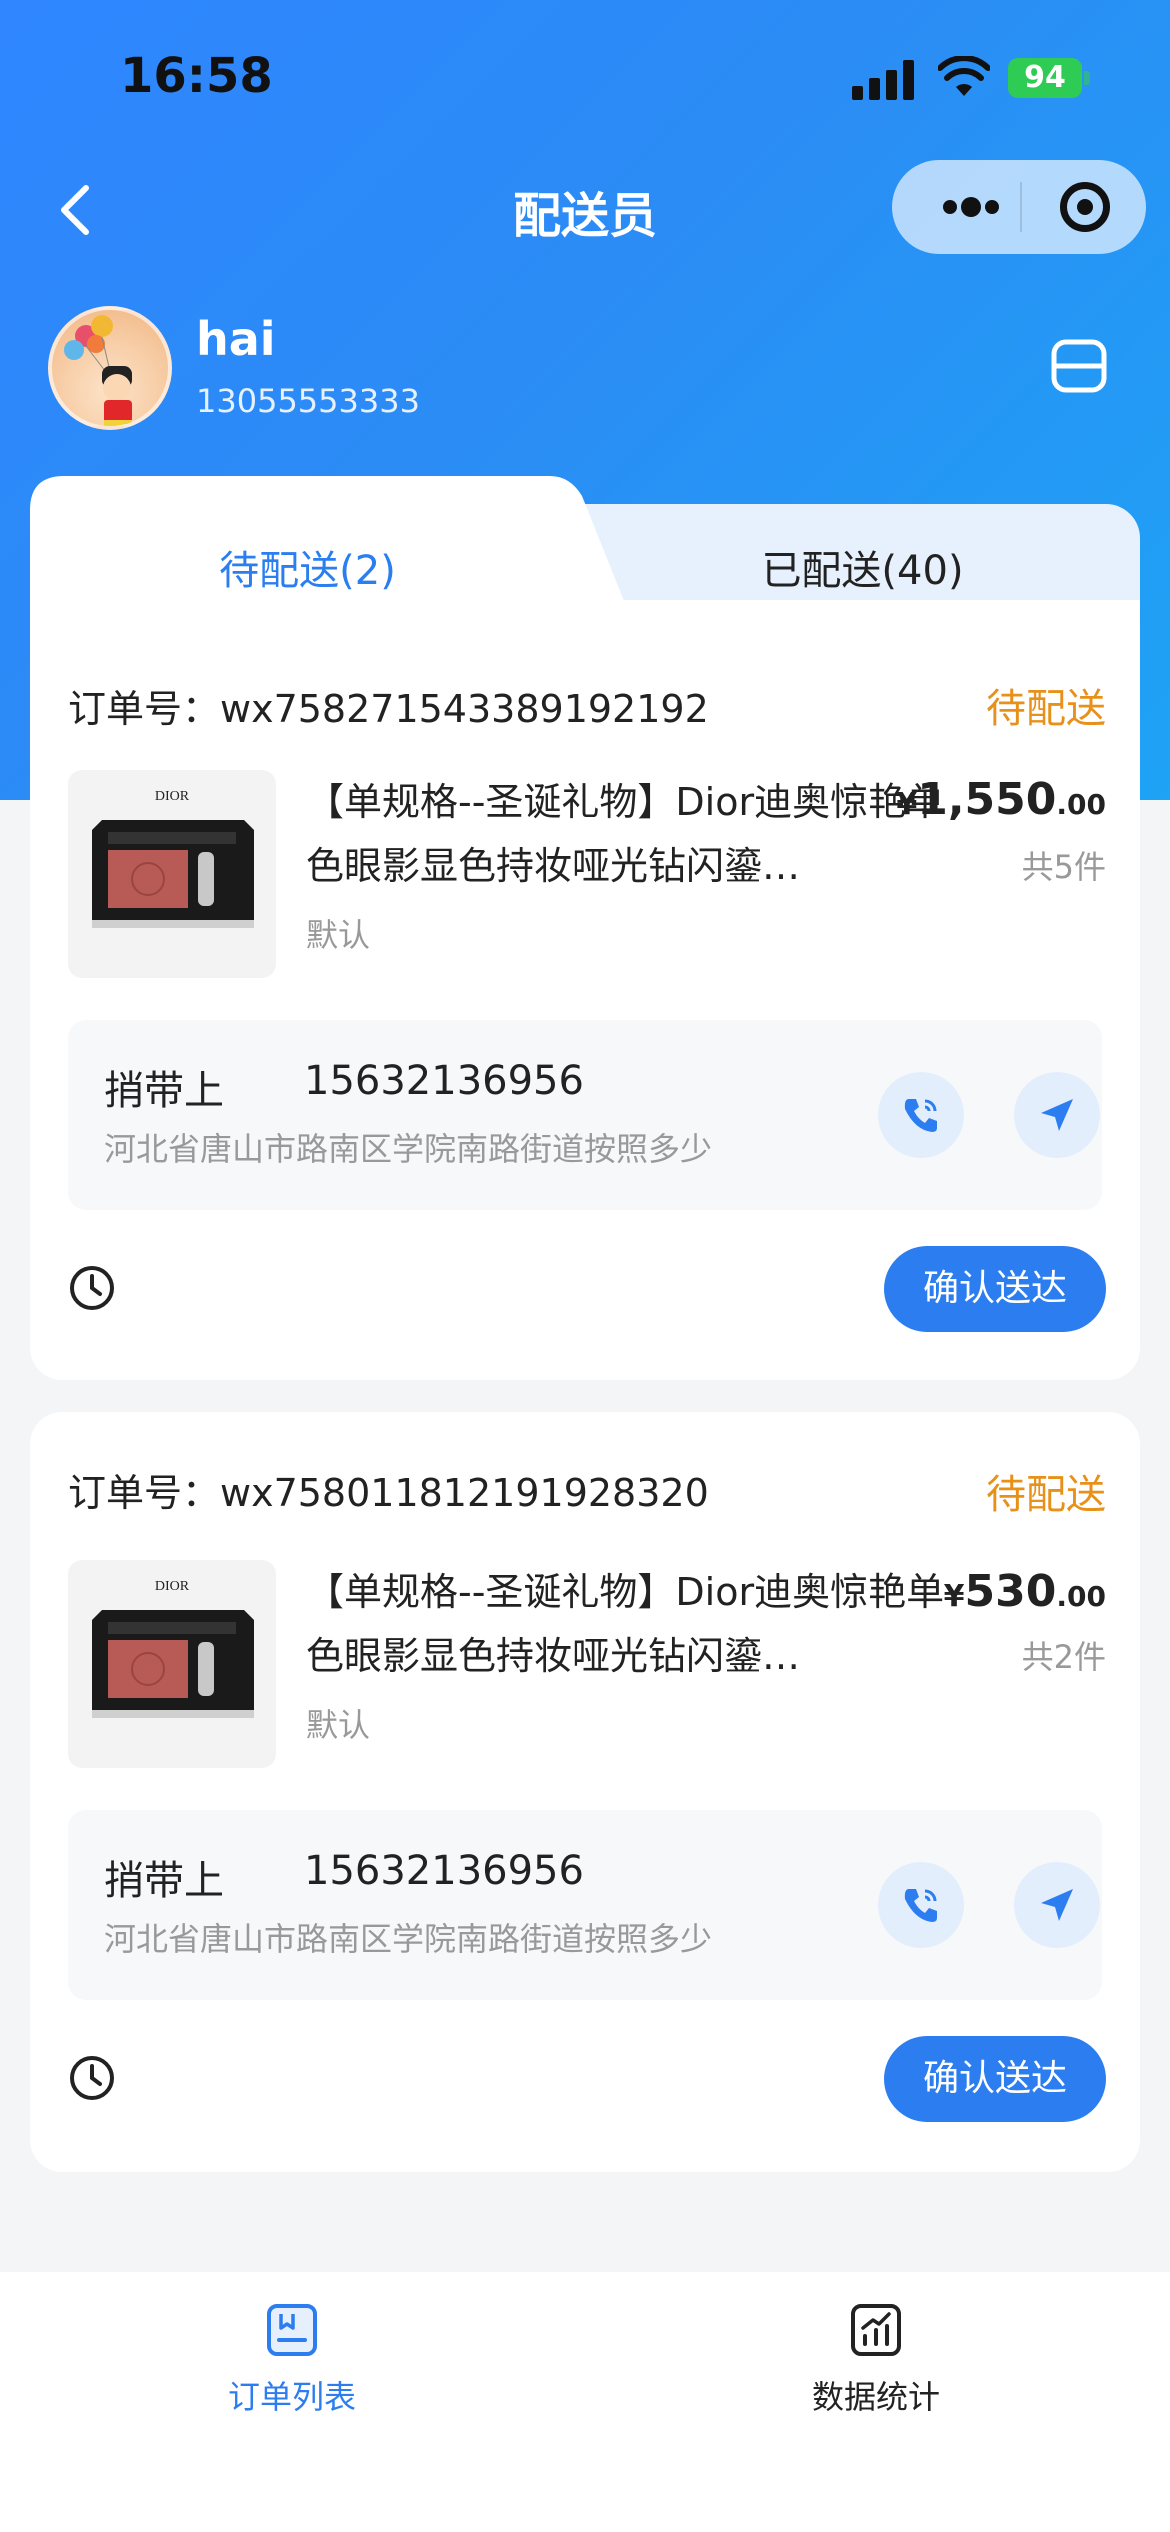  Describe the element at coordinates (110, 368) in the screenshot. I see `avatar` at that location.